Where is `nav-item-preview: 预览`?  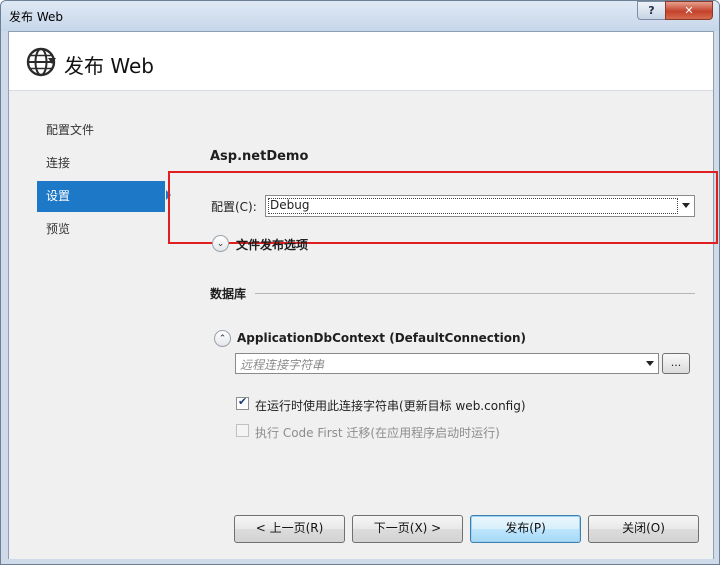
nav-item-preview: 预览 is located at coordinates (101, 229).